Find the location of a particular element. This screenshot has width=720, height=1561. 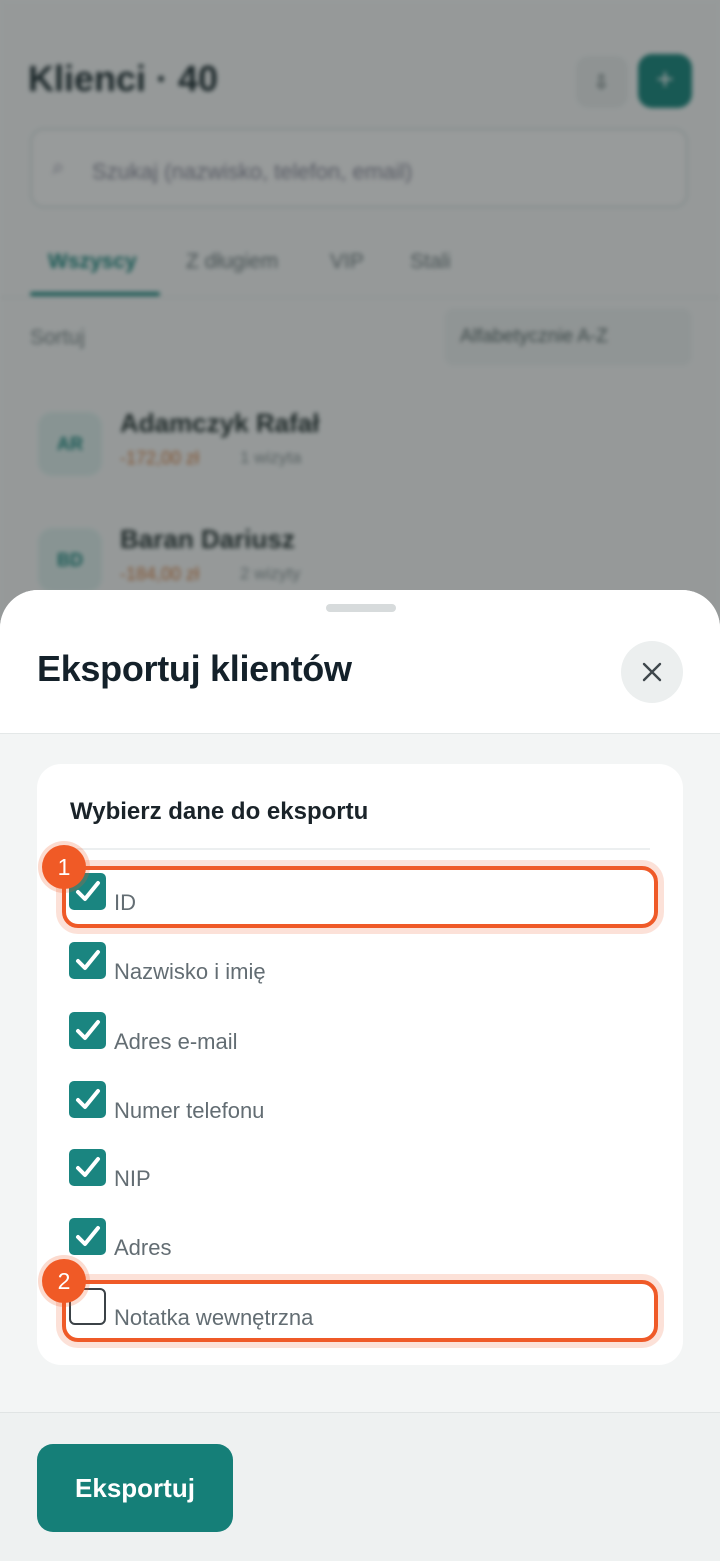

close-button is located at coordinates (652, 672).